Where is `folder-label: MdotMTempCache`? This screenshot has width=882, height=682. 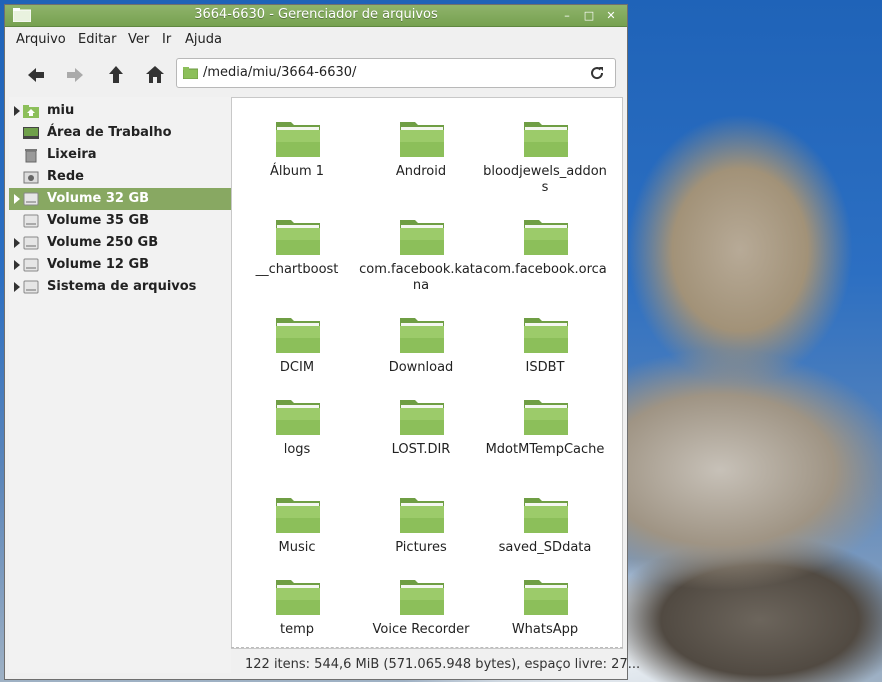
folder-label: MdotMTempCache is located at coordinates (545, 449).